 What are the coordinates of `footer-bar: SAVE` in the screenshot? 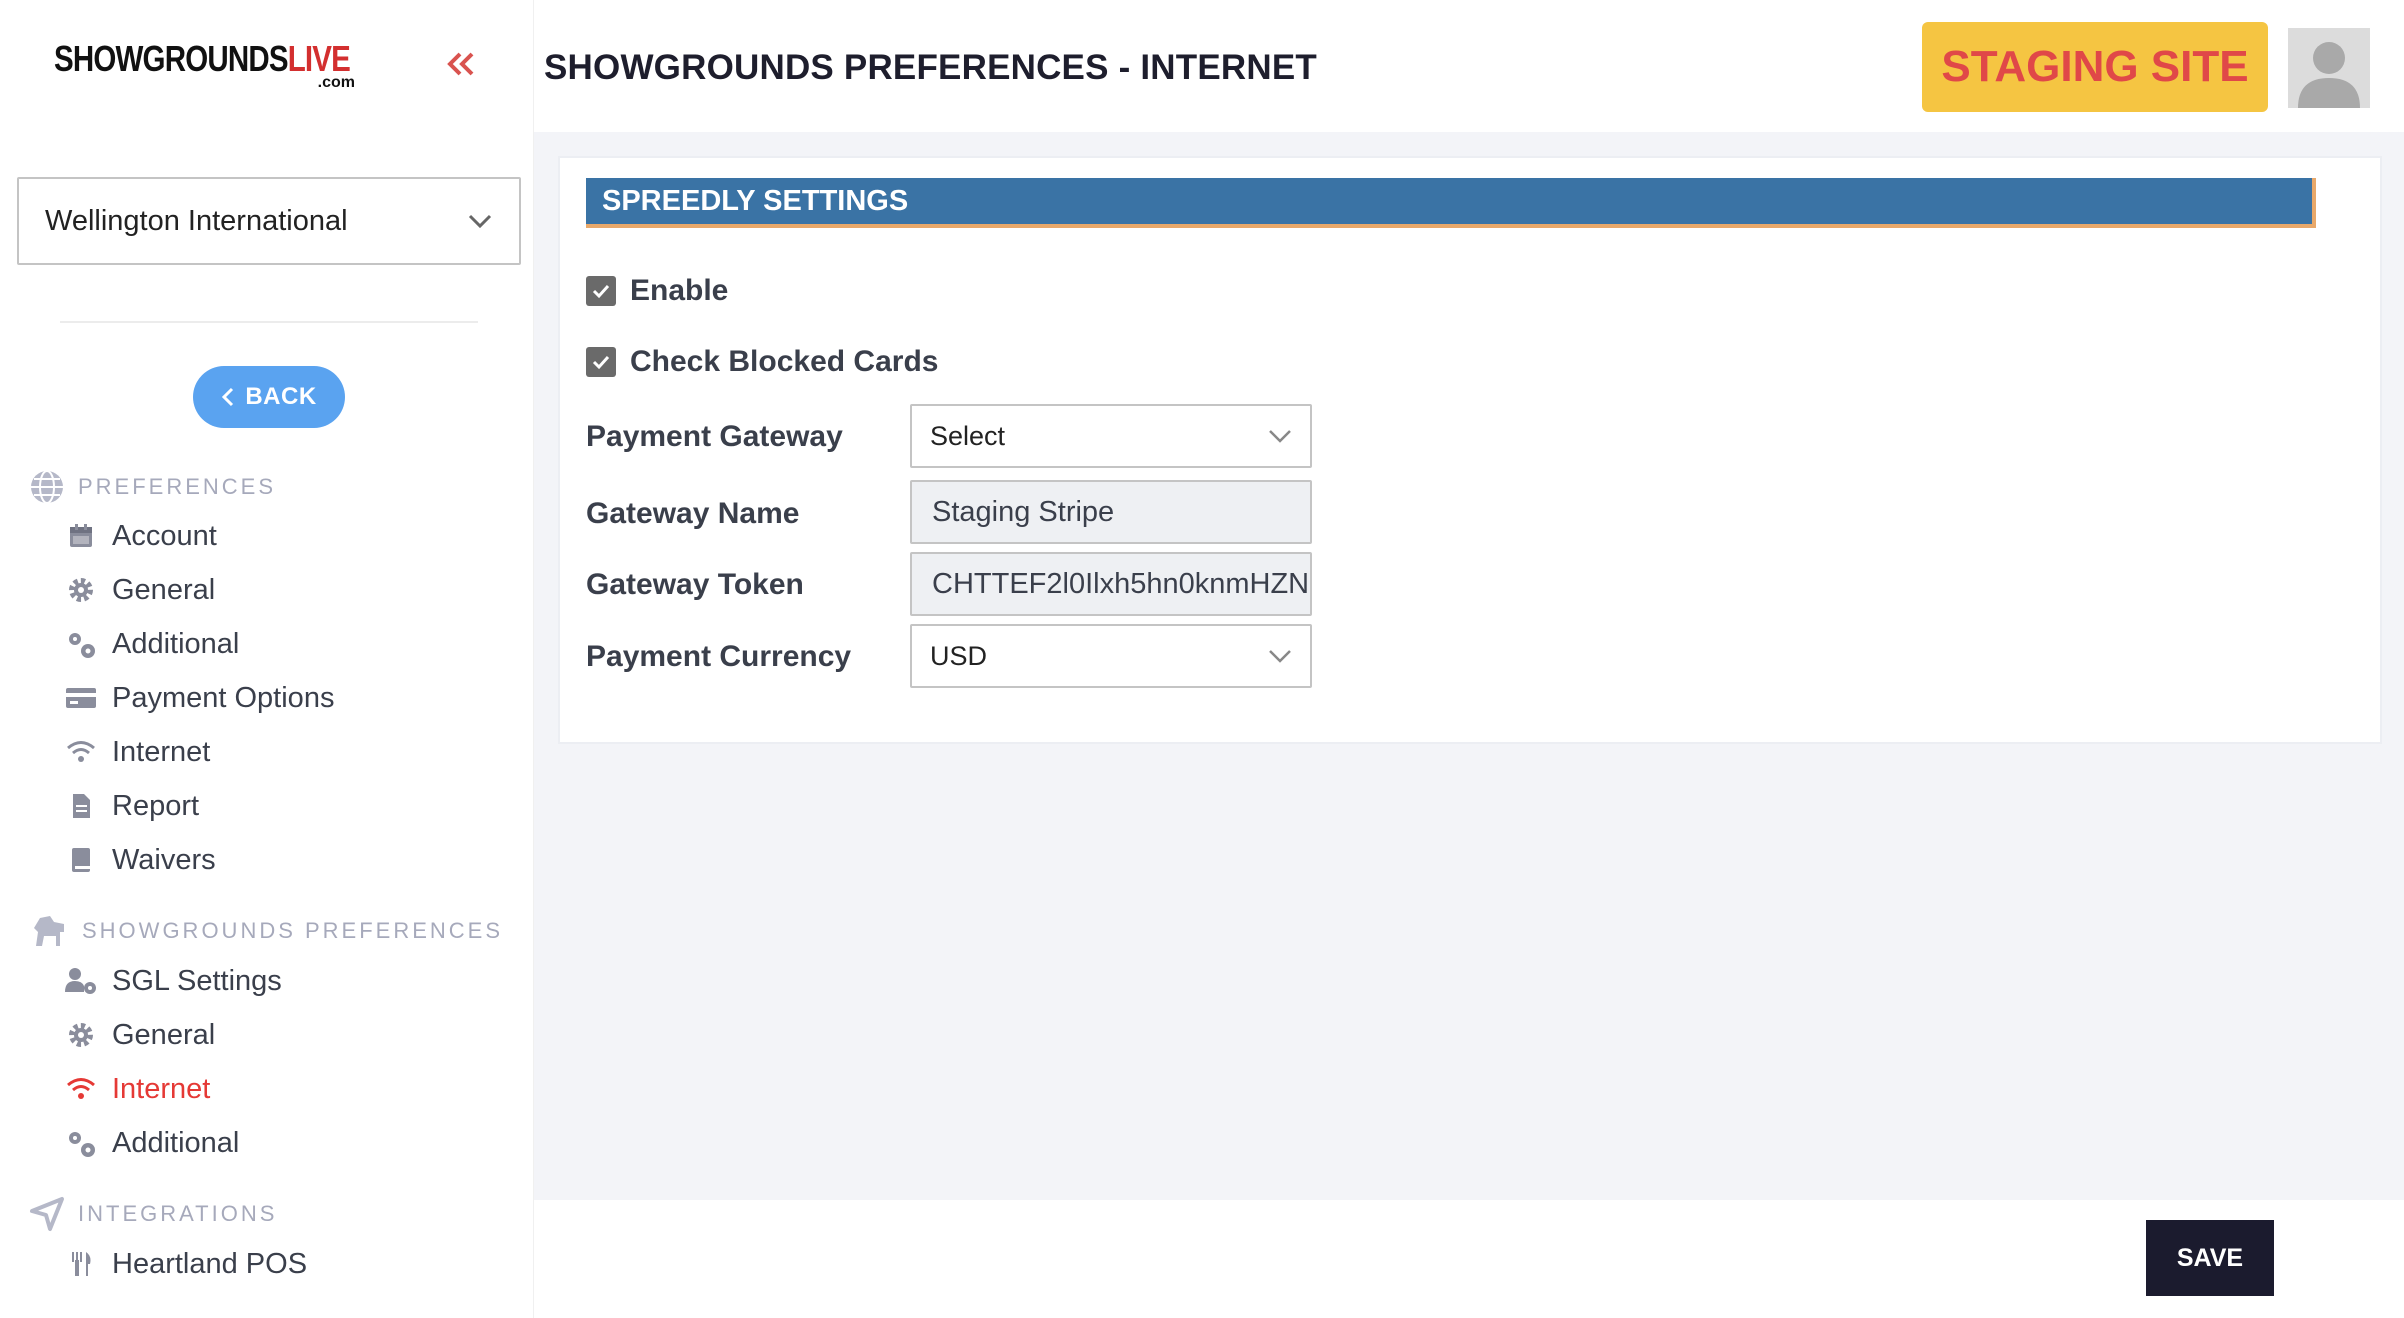 It's located at (1469, 1259).